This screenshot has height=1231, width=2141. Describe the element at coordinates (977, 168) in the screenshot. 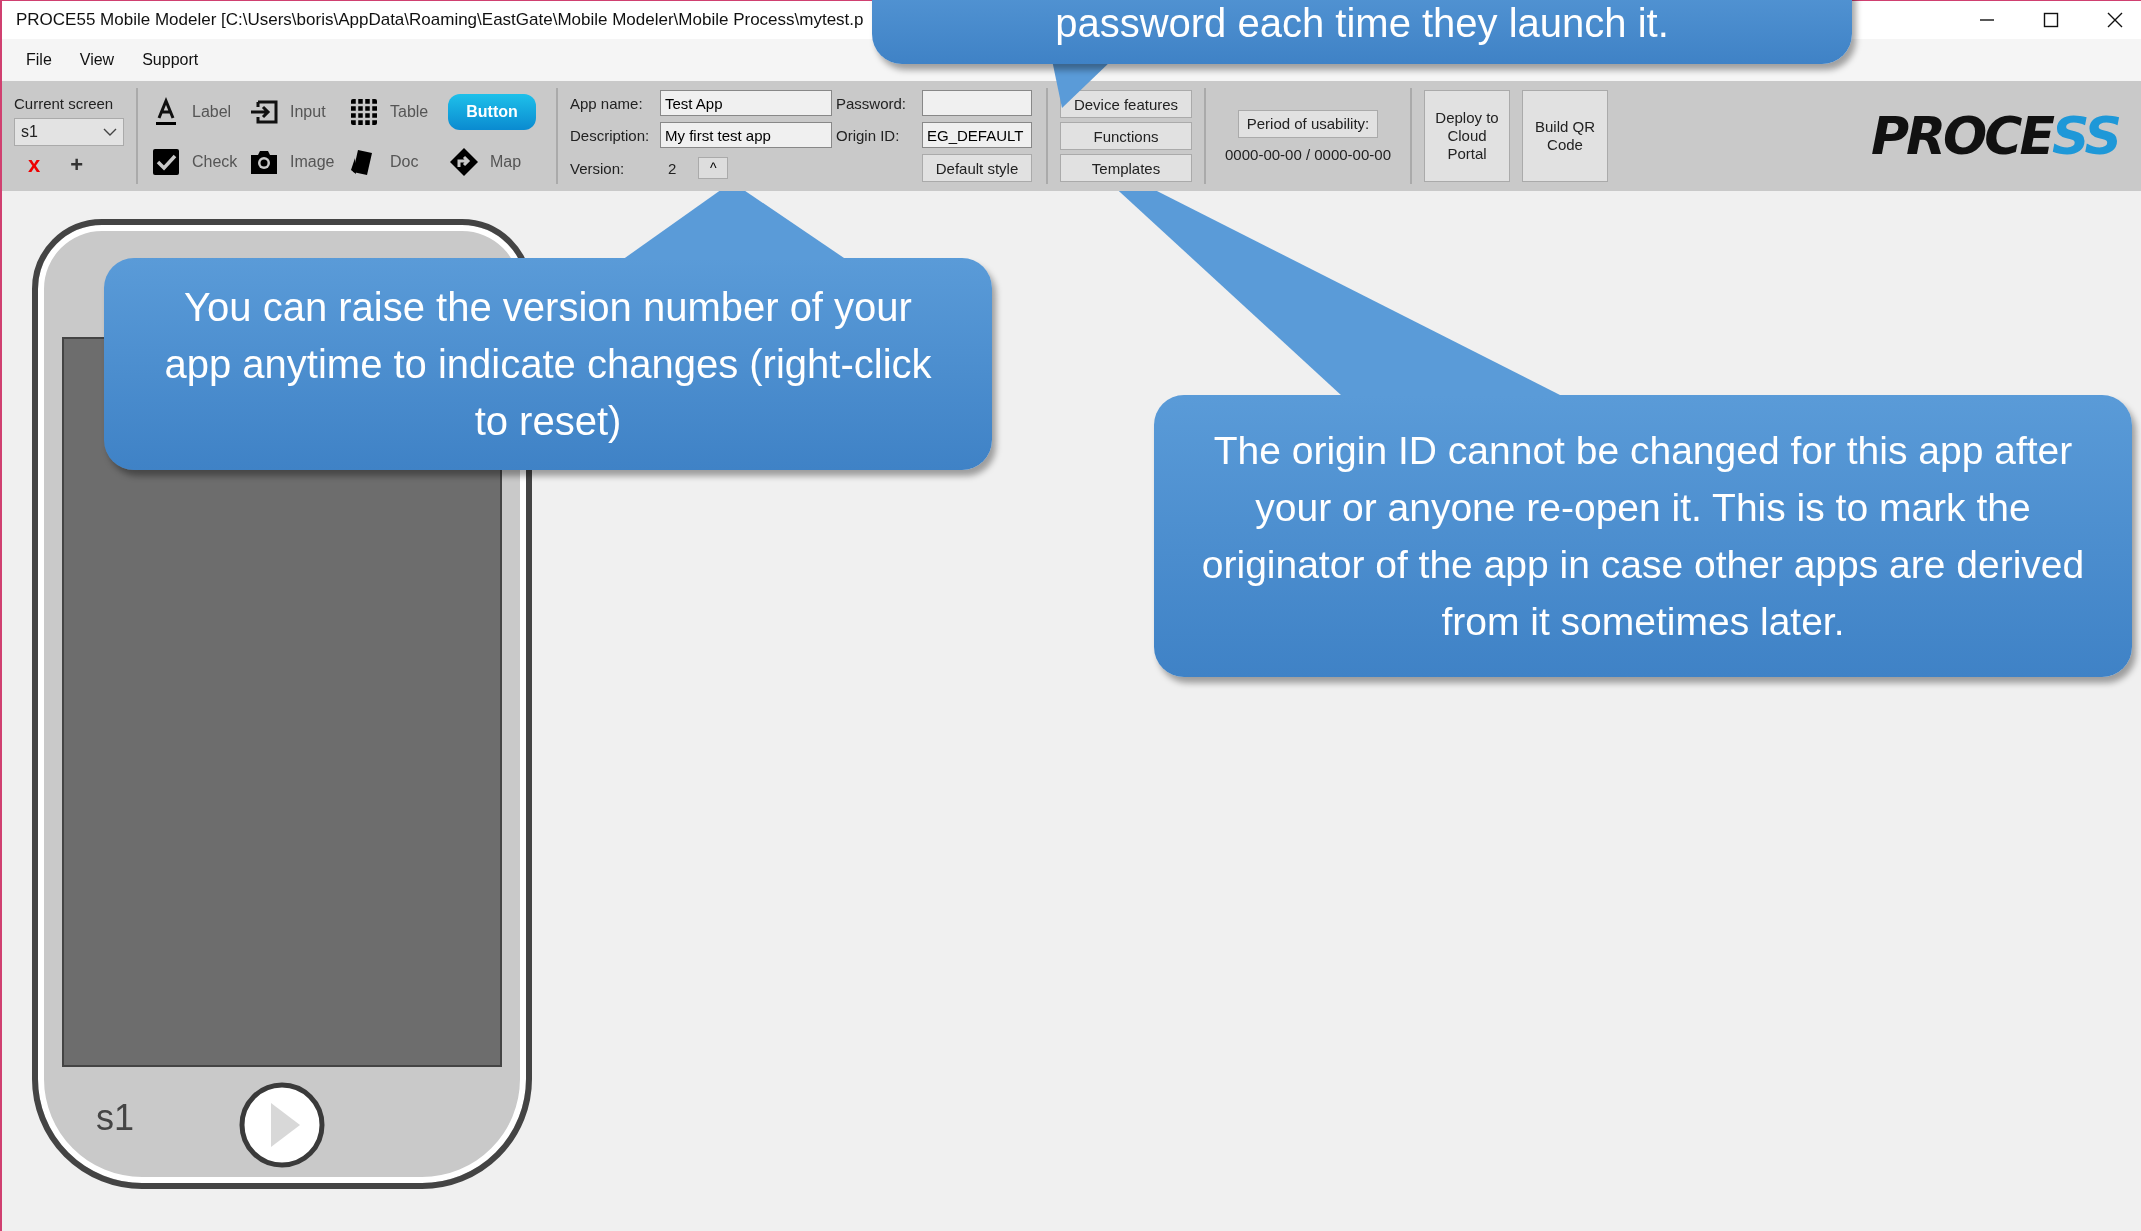

I see `default-style-button: Default style` at that location.